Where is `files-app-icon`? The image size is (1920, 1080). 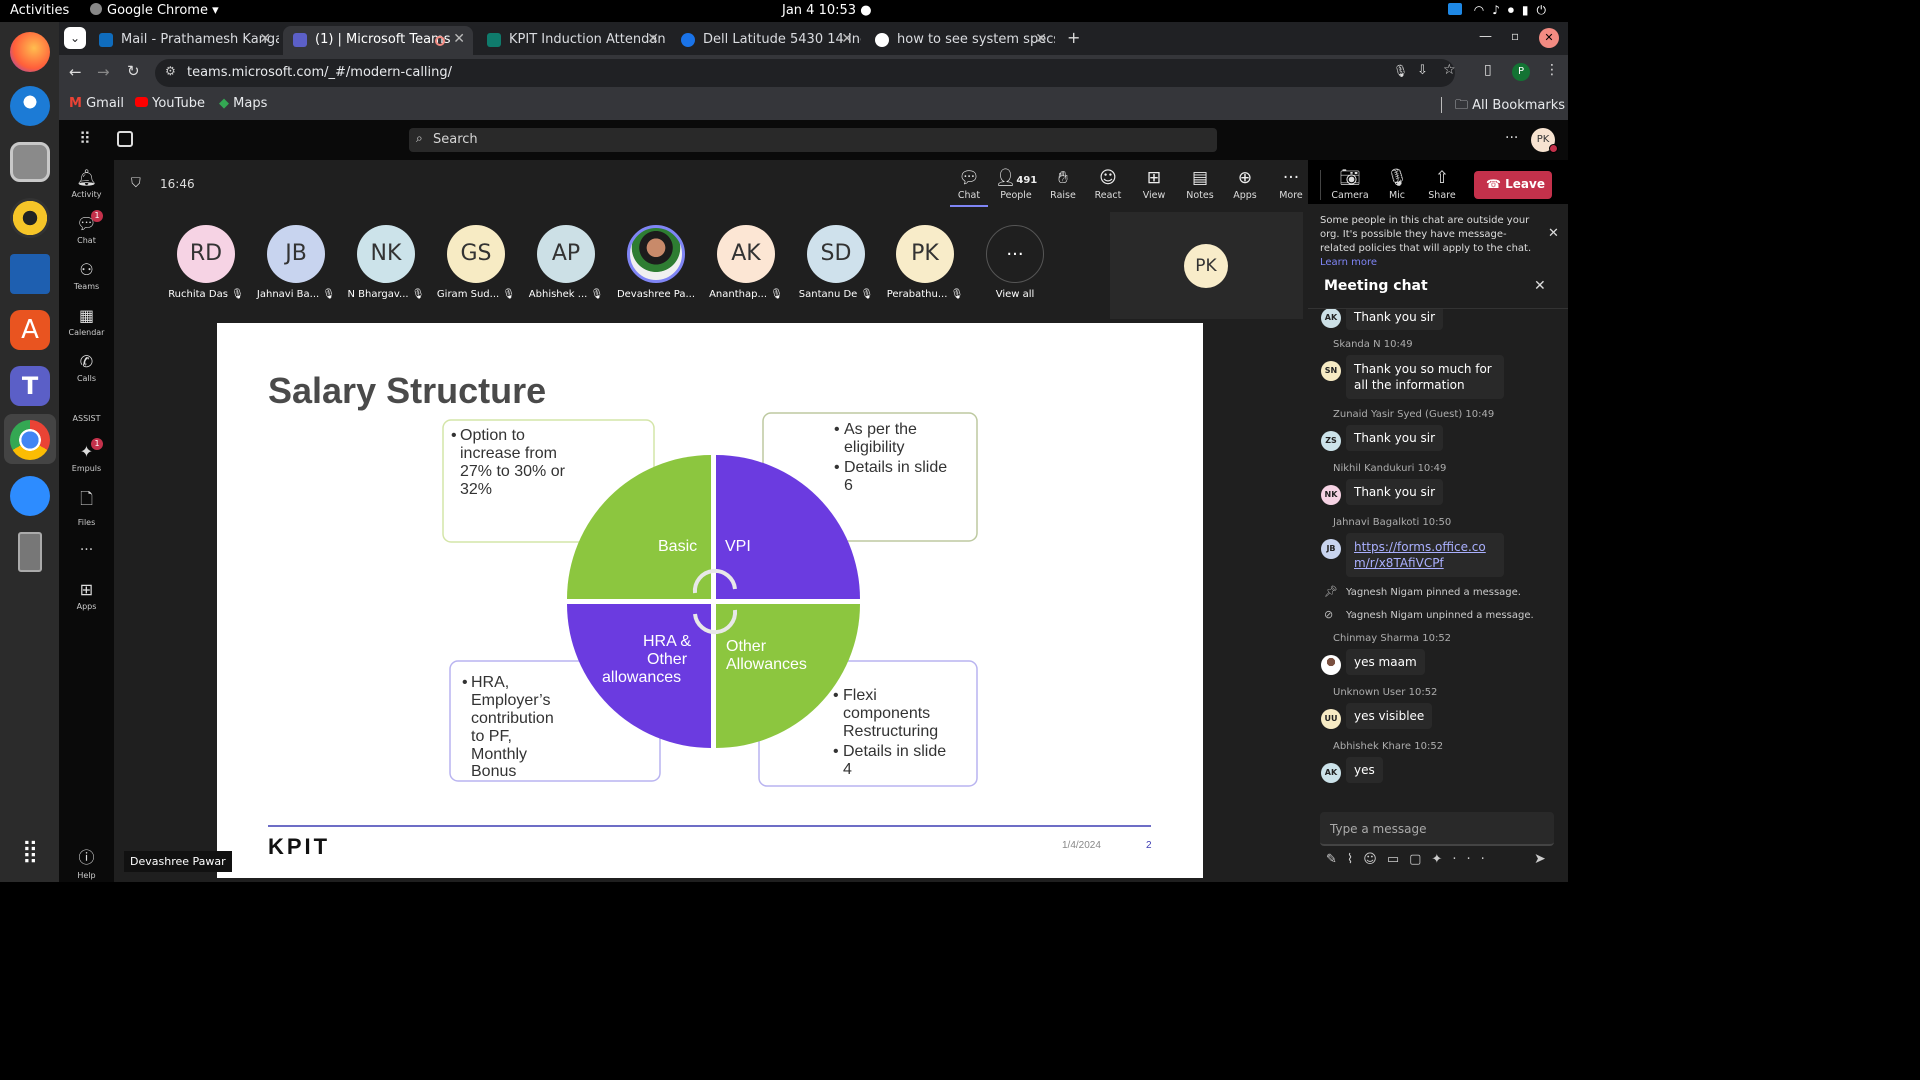 files-app-icon is located at coordinates (30, 162).